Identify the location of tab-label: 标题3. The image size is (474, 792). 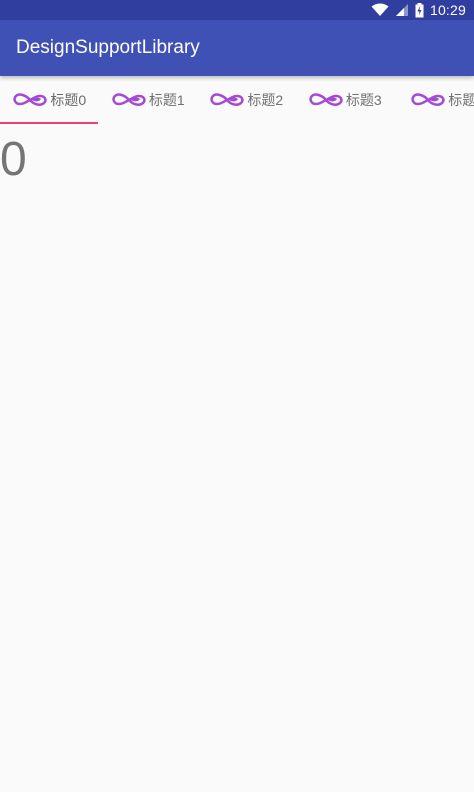
(363, 100).